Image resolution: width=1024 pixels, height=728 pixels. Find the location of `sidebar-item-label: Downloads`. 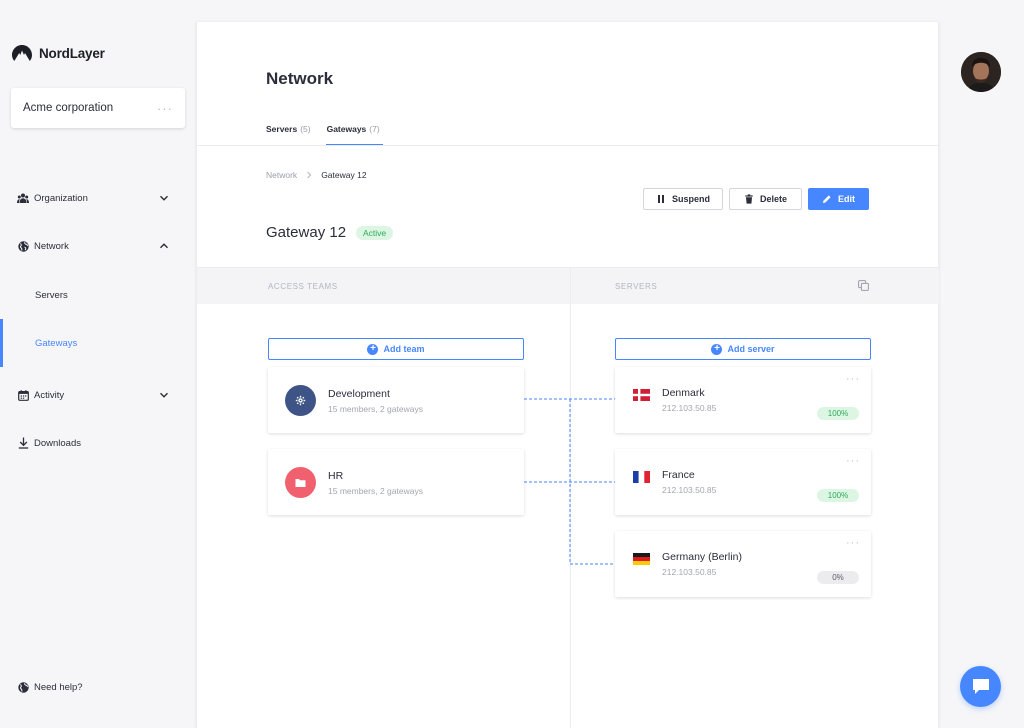

sidebar-item-label: Downloads is located at coordinates (57, 443).